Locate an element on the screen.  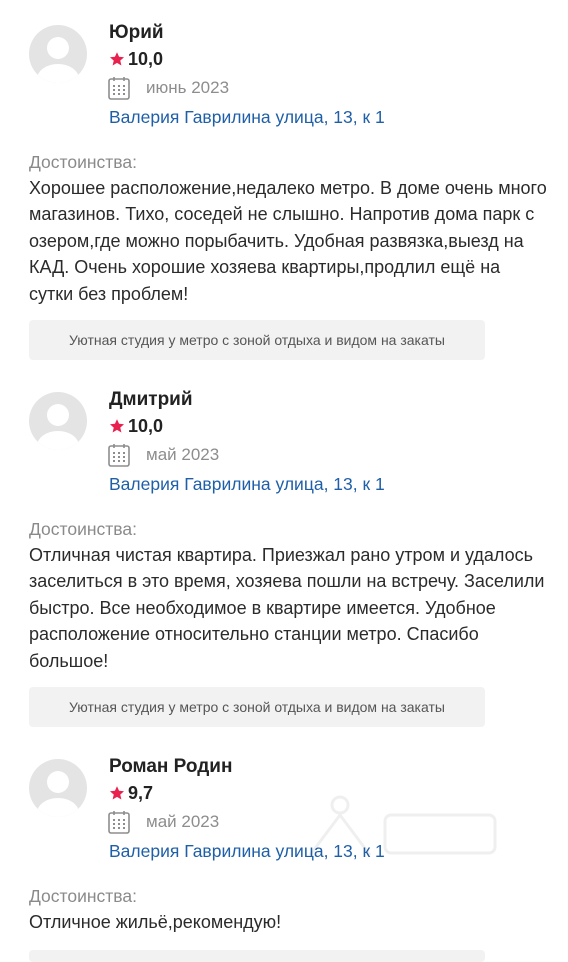
rating-value: 9,7 is located at coordinates (141, 793).